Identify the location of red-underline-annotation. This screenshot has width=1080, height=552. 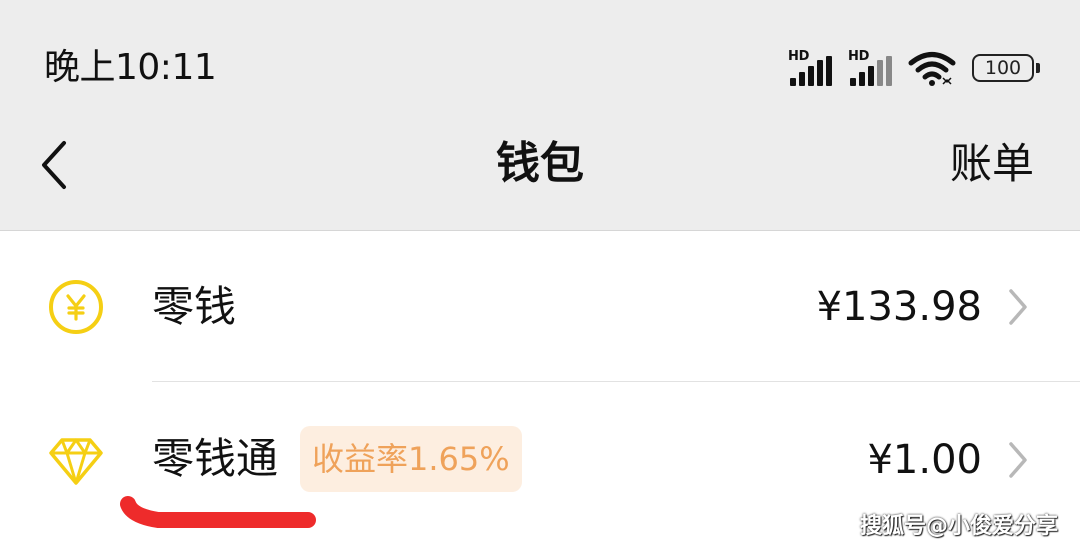
(218, 512).